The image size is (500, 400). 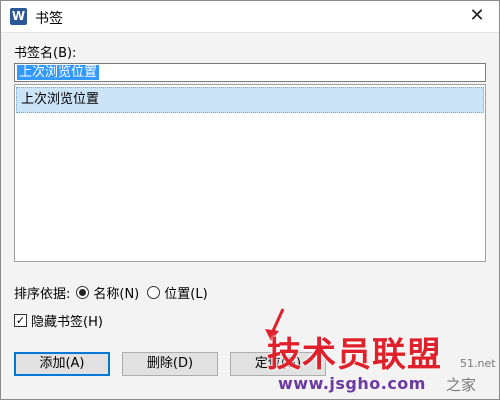 I want to click on hide-bookmarks-label: 隐藏书签(H), so click(x=67, y=320).